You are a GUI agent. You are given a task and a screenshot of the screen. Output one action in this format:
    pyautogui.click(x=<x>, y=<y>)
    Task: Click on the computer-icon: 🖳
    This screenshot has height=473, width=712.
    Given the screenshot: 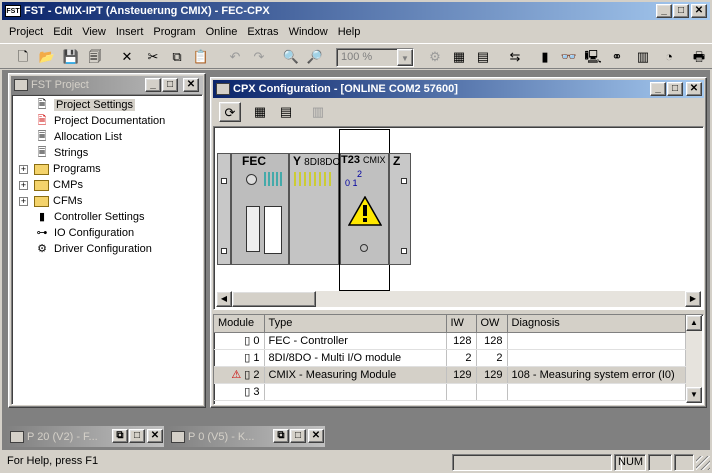 What is the action you would take?
    pyautogui.click(x=593, y=57)
    